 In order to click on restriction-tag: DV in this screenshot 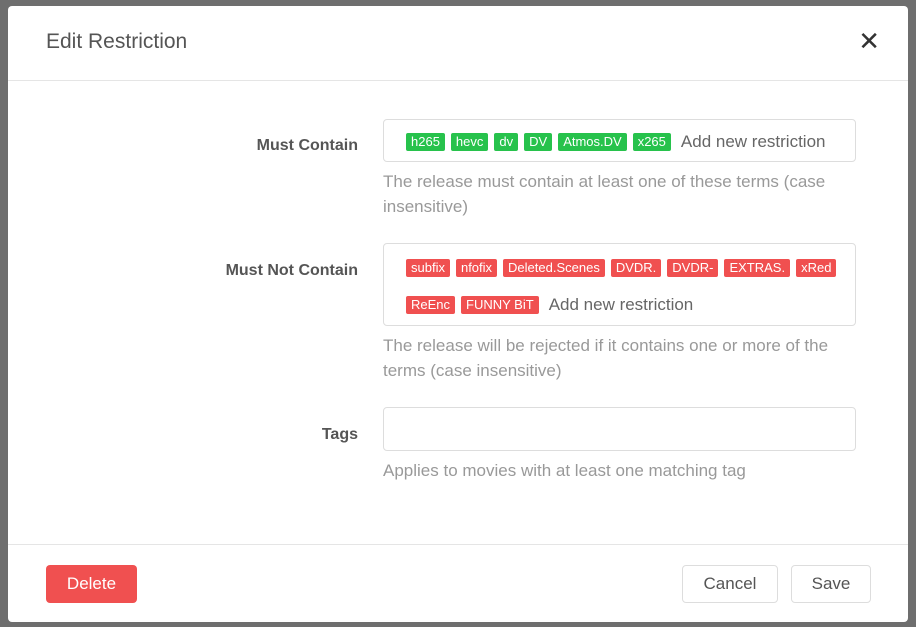, I will do `click(538, 141)`.